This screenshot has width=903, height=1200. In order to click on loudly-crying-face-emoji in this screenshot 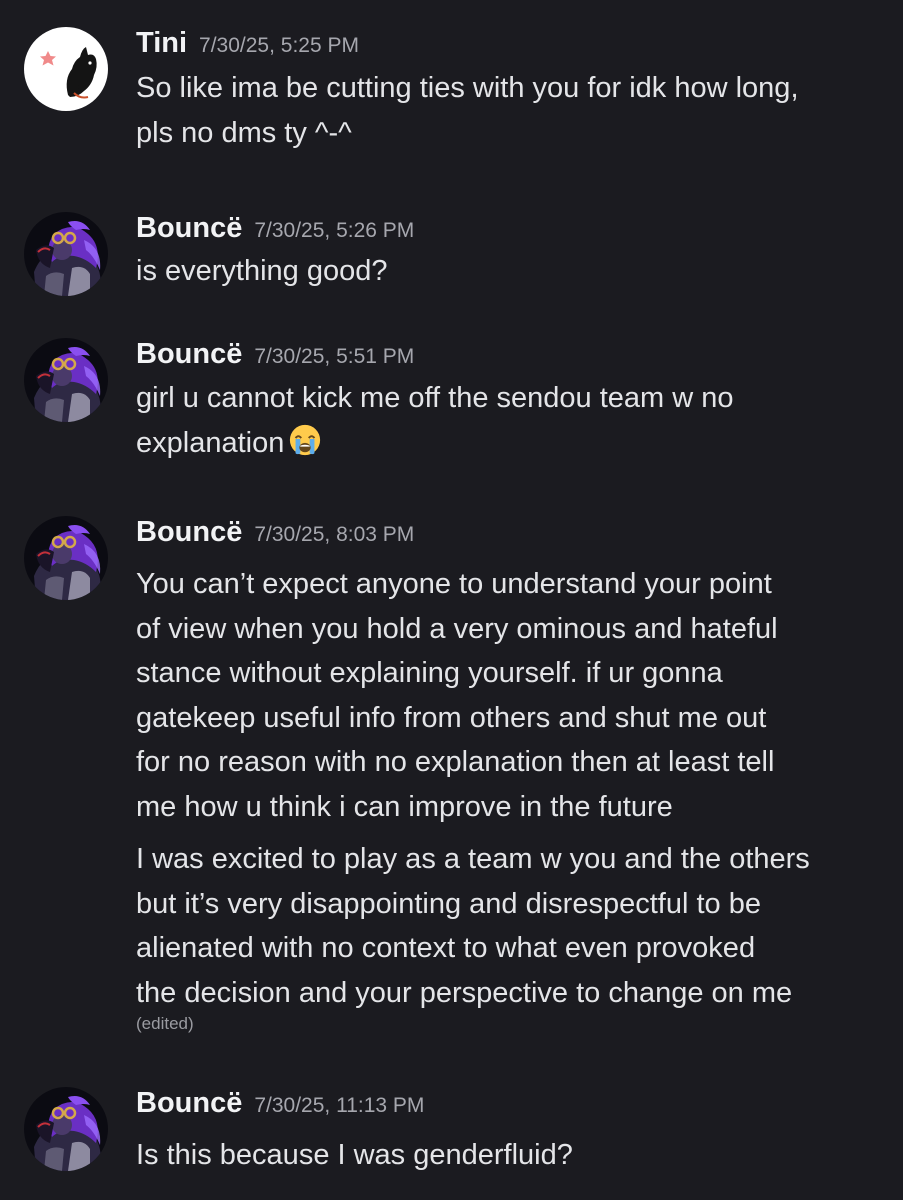, I will do `click(305, 439)`.